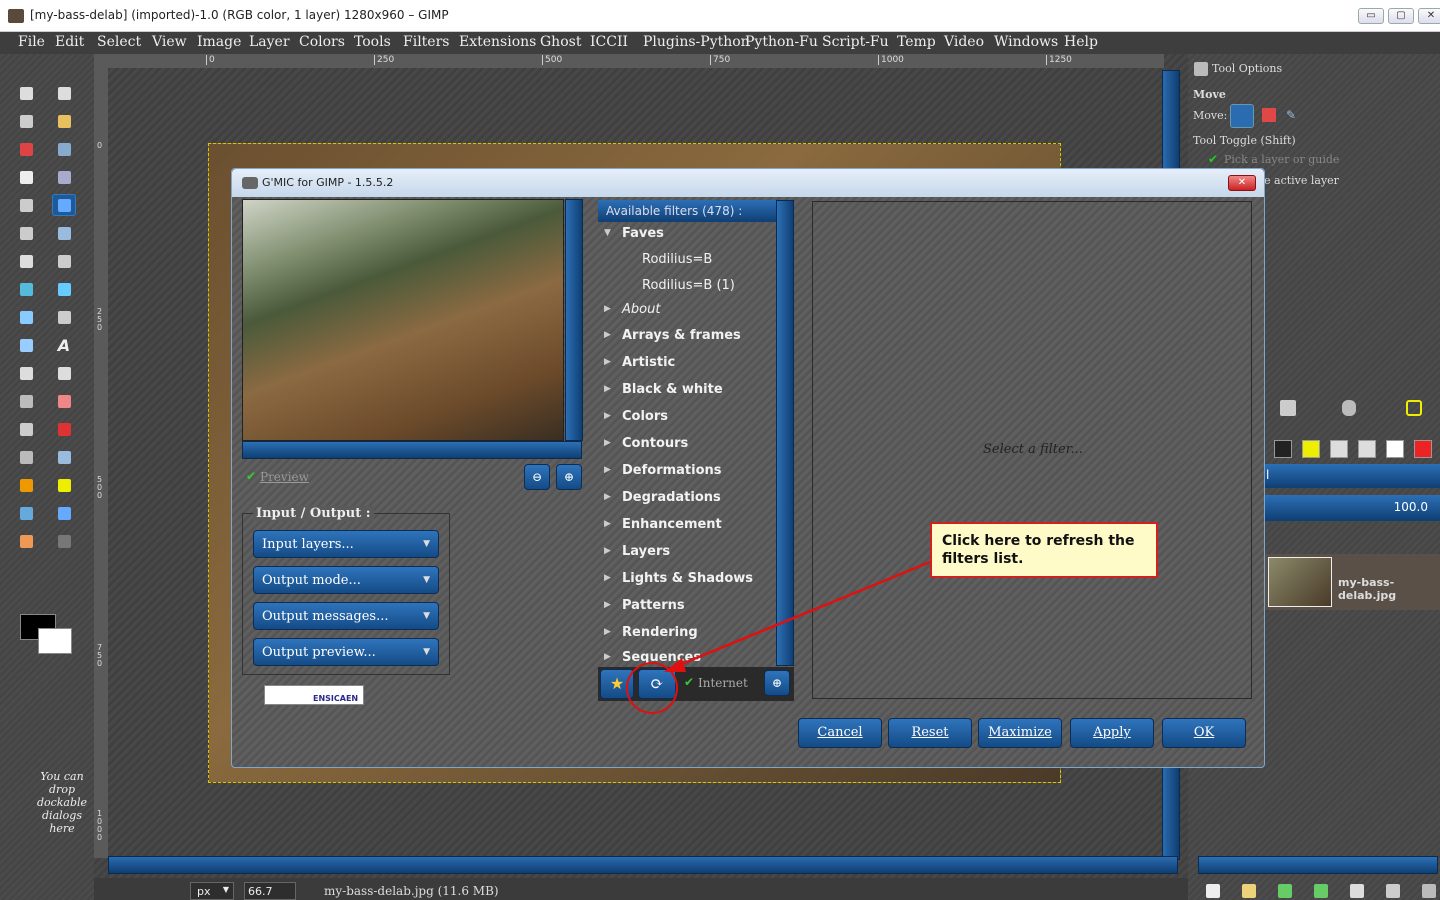 Image resolution: width=1440 pixels, height=900 pixels. What do you see at coordinates (652, 688) in the screenshot?
I see `annotation-circle` at bounding box center [652, 688].